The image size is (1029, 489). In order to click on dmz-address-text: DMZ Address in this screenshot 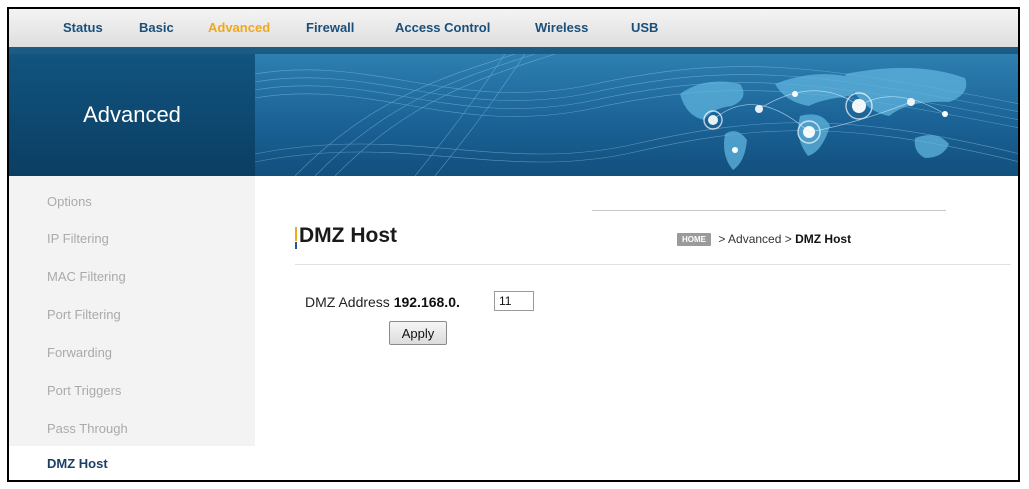, I will do `click(347, 302)`.